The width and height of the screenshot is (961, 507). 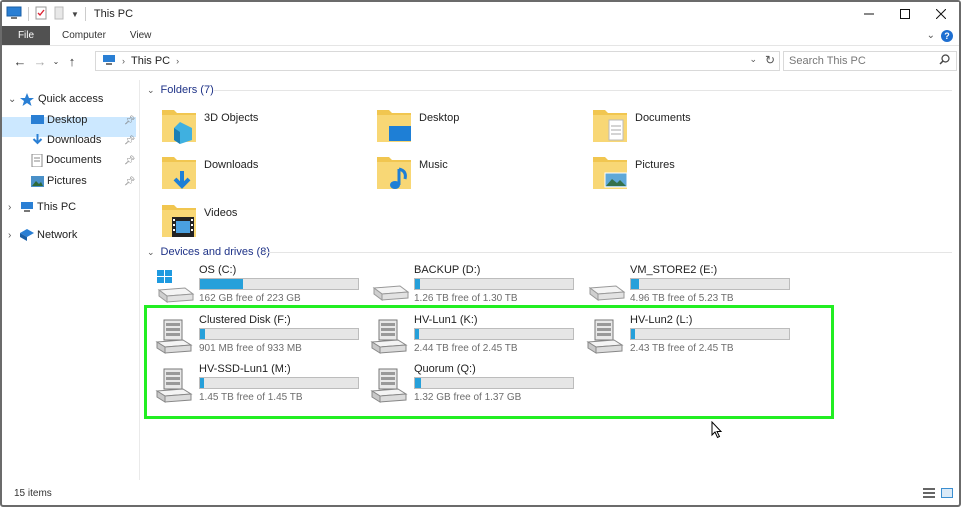 What do you see at coordinates (84, 35) in the screenshot?
I see `tab-computer: Computer` at bounding box center [84, 35].